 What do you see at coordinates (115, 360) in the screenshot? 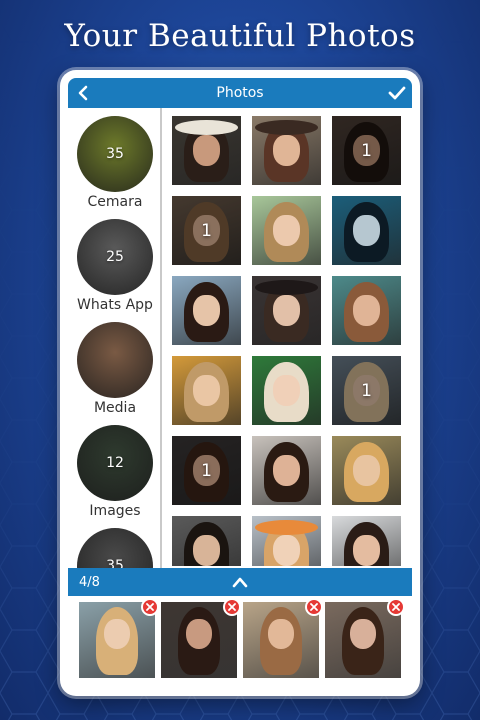
I see `album-thumbnail` at bounding box center [115, 360].